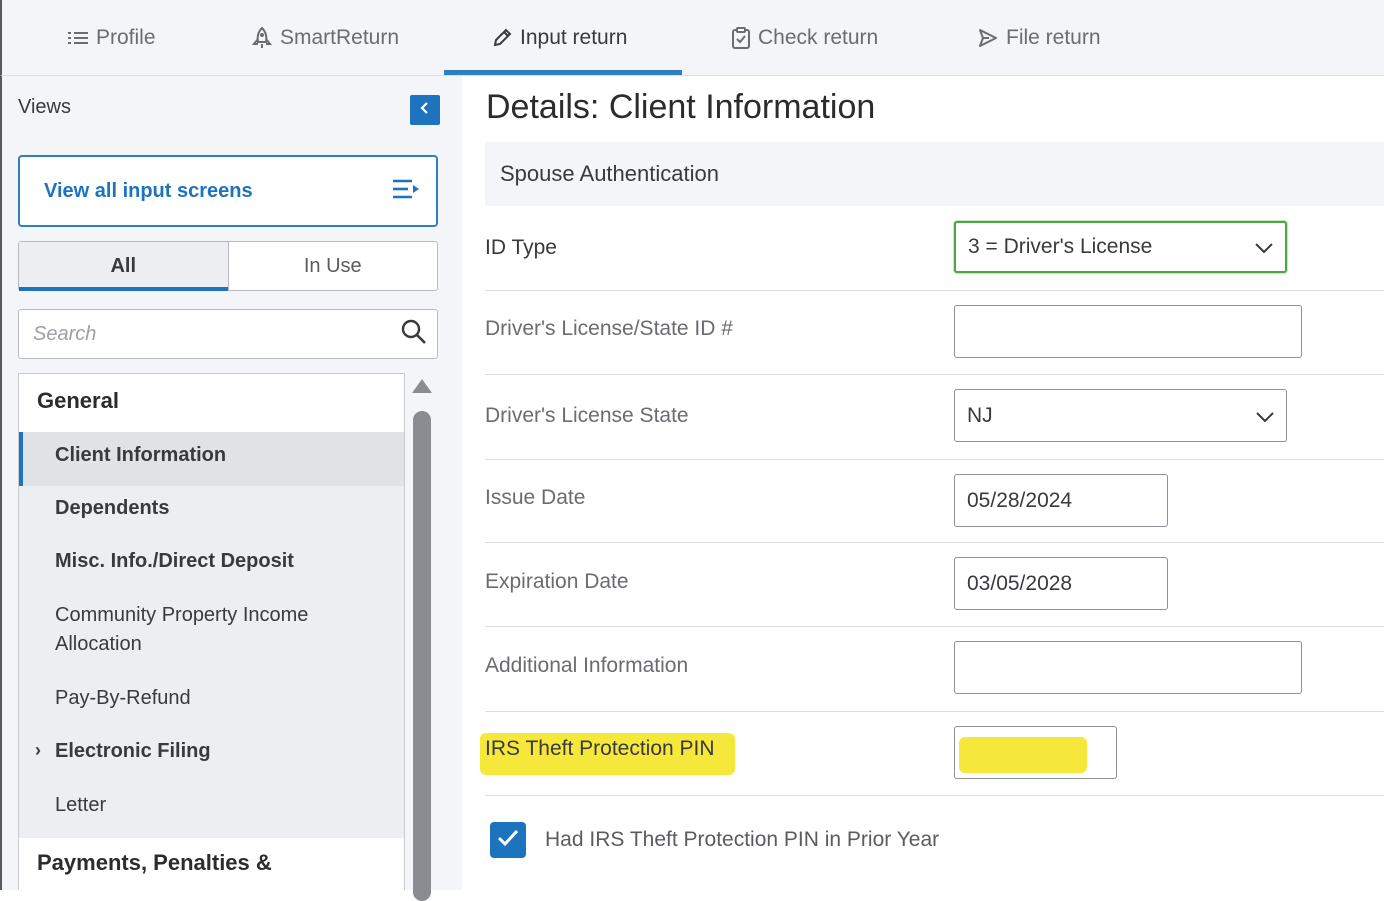  I want to click on rocket-icon, so click(262, 38).